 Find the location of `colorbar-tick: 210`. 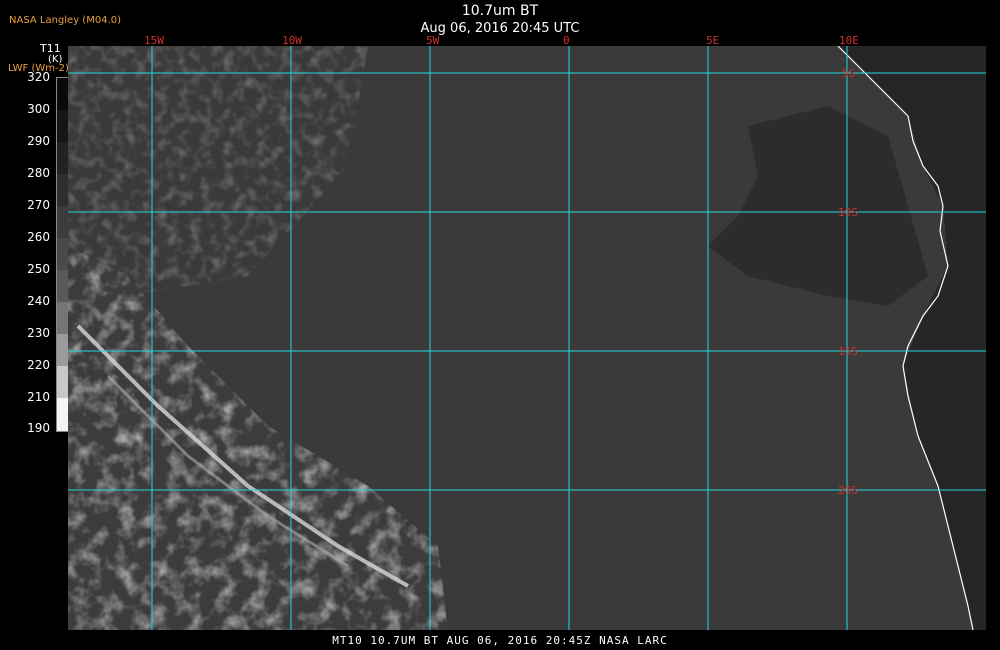

colorbar-tick: 210 is located at coordinates (38, 397).